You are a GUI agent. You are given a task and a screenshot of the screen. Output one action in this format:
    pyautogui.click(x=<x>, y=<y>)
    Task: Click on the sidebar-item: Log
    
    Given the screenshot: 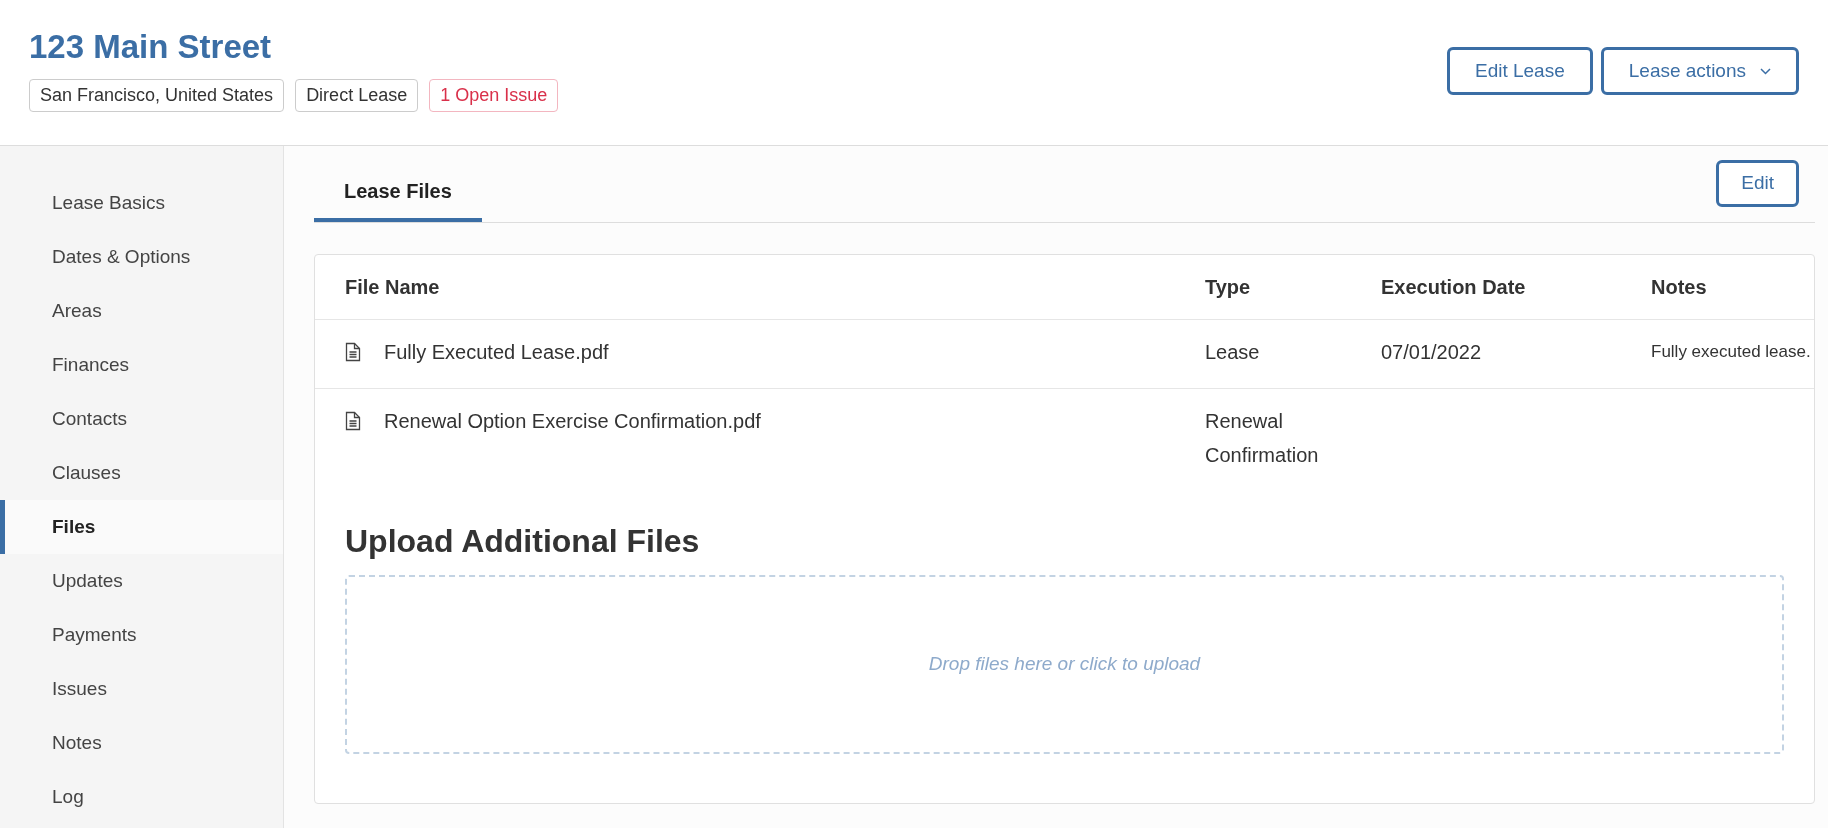 What is the action you would take?
    pyautogui.click(x=141, y=797)
    